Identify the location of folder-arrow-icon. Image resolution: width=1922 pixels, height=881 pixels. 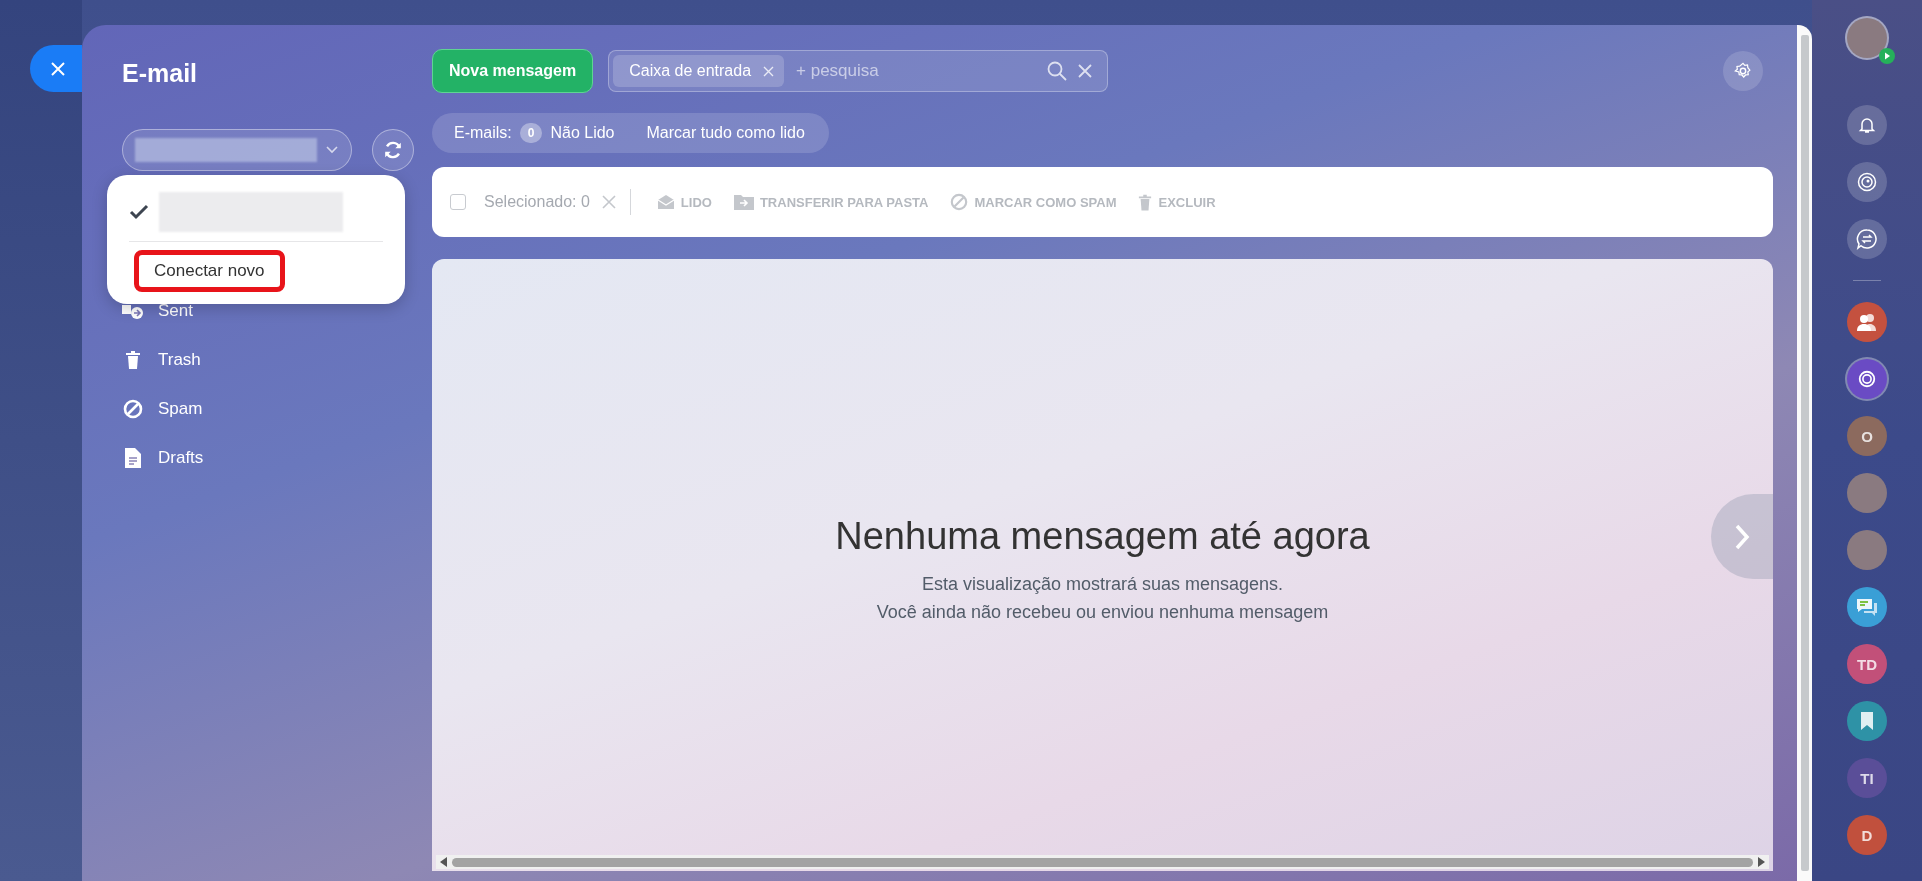
(743, 202).